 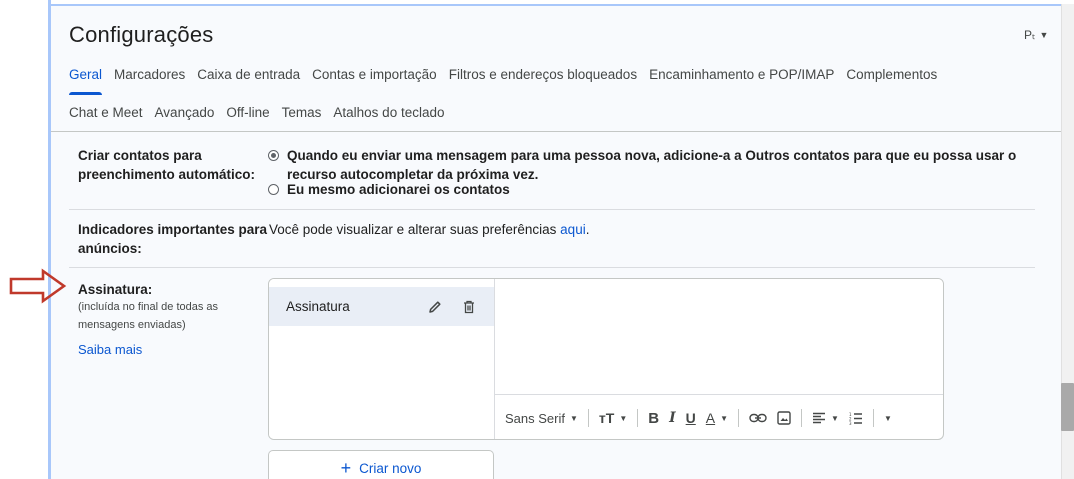 What do you see at coordinates (710, 418) in the screenshot?
I see `text-color-label: A` at bounding box center [710, 418].